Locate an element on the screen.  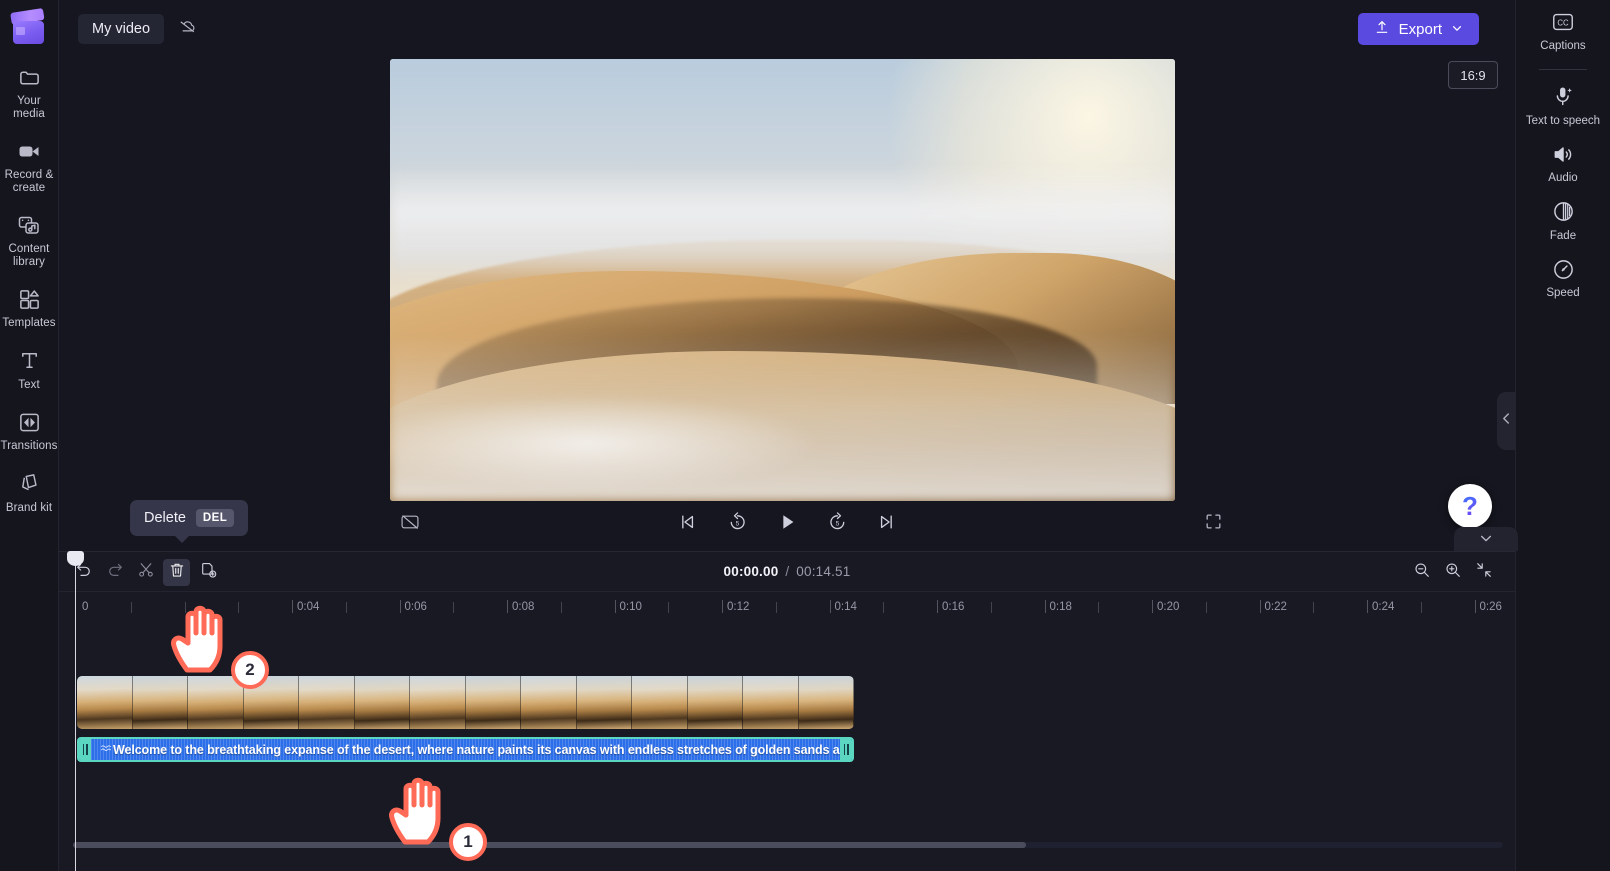
sidebar-item-brand-kit: Brand kit is located at coordinates (29, 493).